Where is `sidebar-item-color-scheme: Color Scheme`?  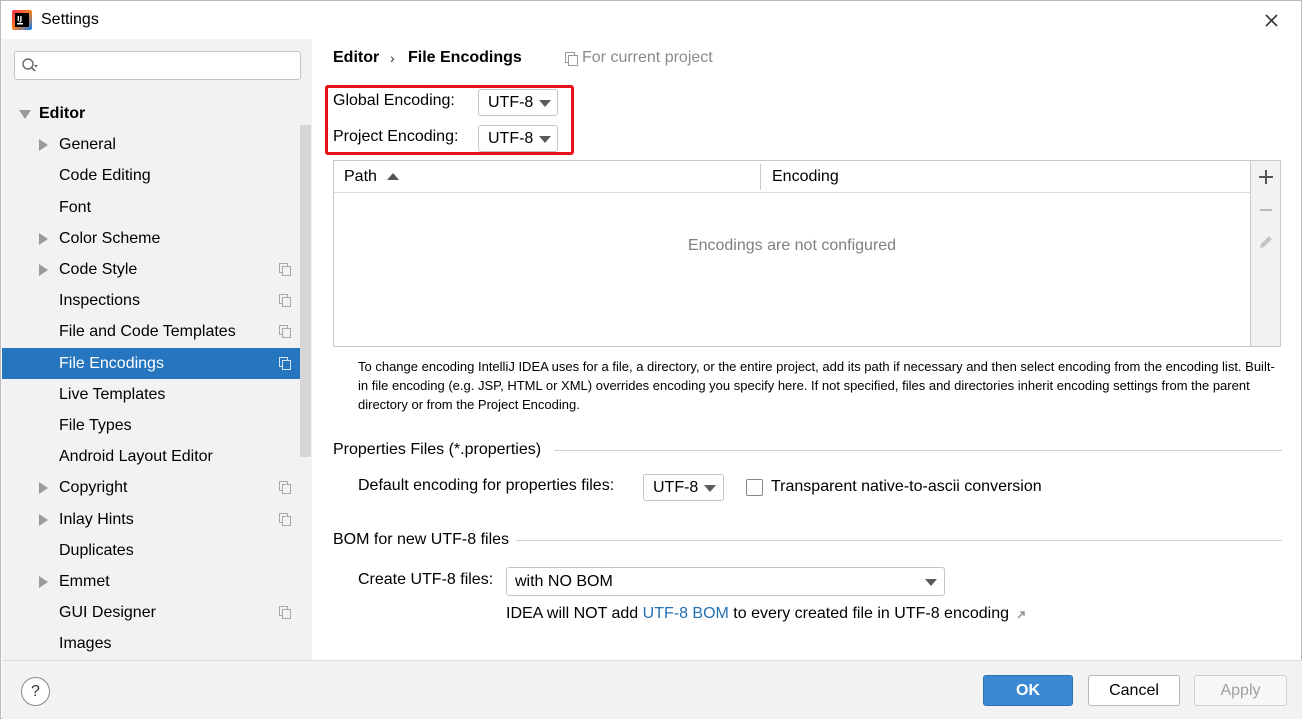
sidebar-item-color-scheme: Color Scheme is located at coordinates (156, 238).